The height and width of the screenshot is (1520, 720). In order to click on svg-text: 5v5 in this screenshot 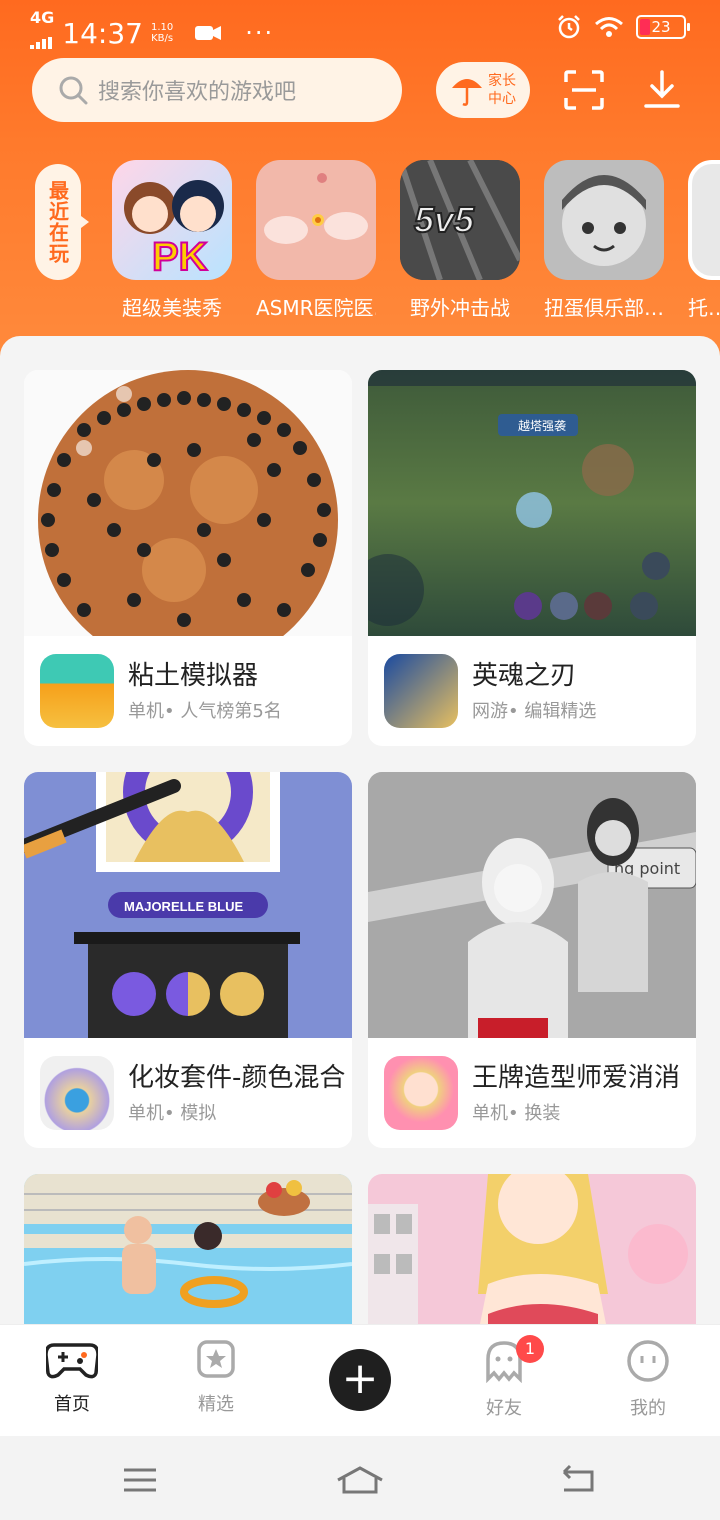, I will do `click(444, 219)`.